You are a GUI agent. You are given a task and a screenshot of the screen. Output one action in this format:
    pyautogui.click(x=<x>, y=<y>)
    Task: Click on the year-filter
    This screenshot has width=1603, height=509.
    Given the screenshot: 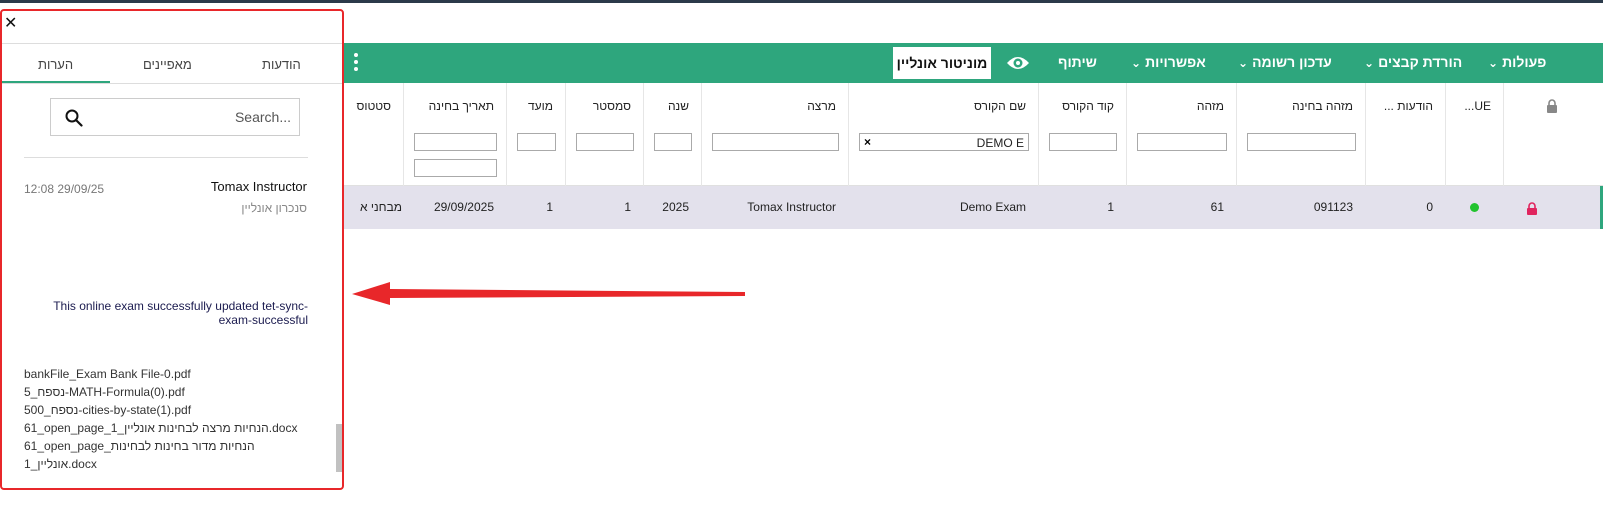 What is the action you would take?
    pyautogui.click(x=673, y=142)
    